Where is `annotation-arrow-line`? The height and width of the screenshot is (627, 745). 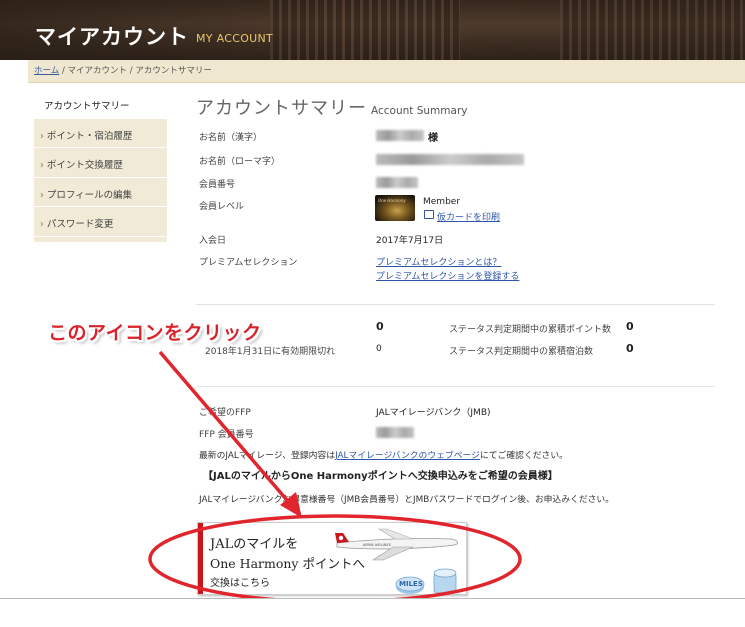
annotation-arrow-line is located at coordinates (226, 429).